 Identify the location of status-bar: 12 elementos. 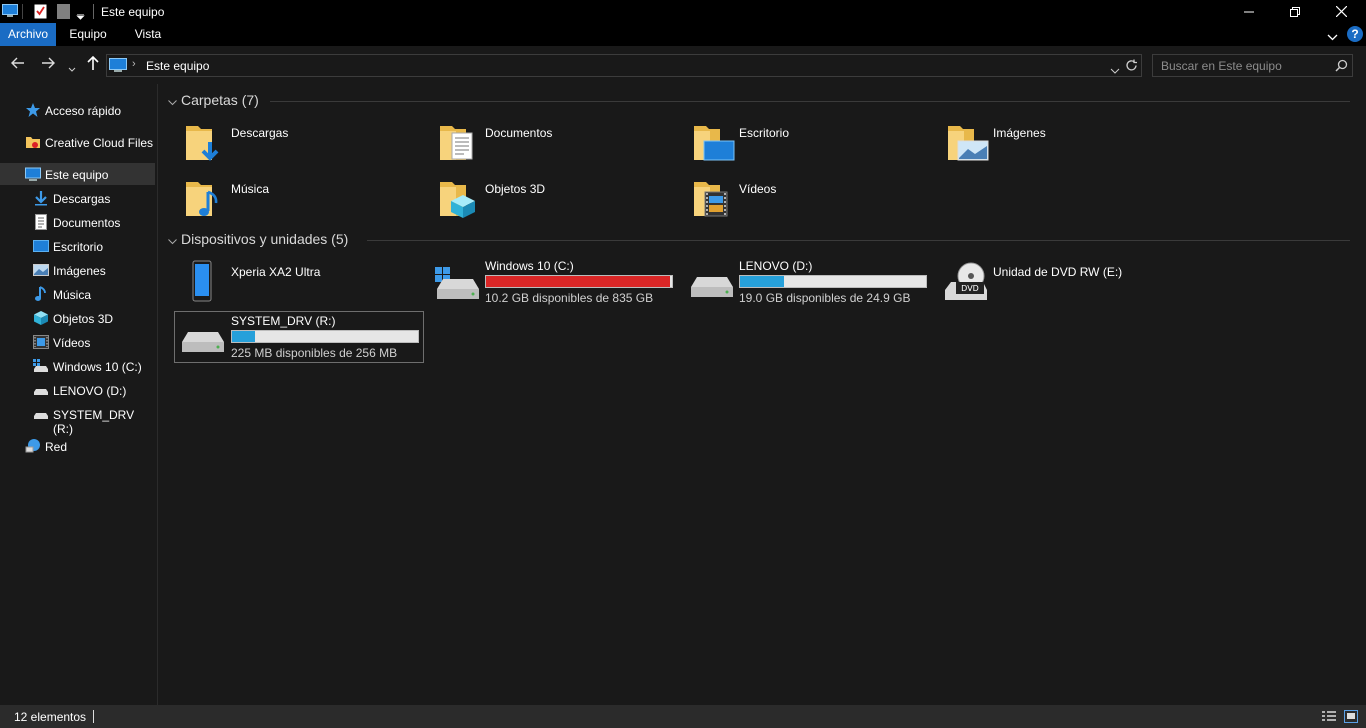
(683, 716).